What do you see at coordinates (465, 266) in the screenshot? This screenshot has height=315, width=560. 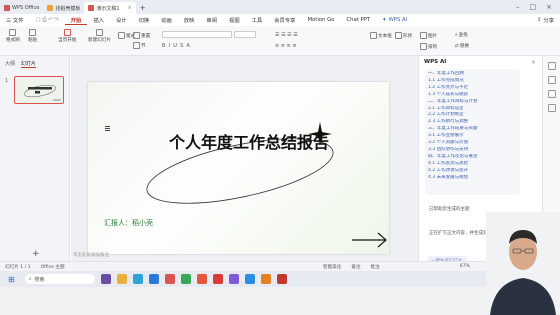 I see `zoom-level: 67%` at bounding box center [465, 266].